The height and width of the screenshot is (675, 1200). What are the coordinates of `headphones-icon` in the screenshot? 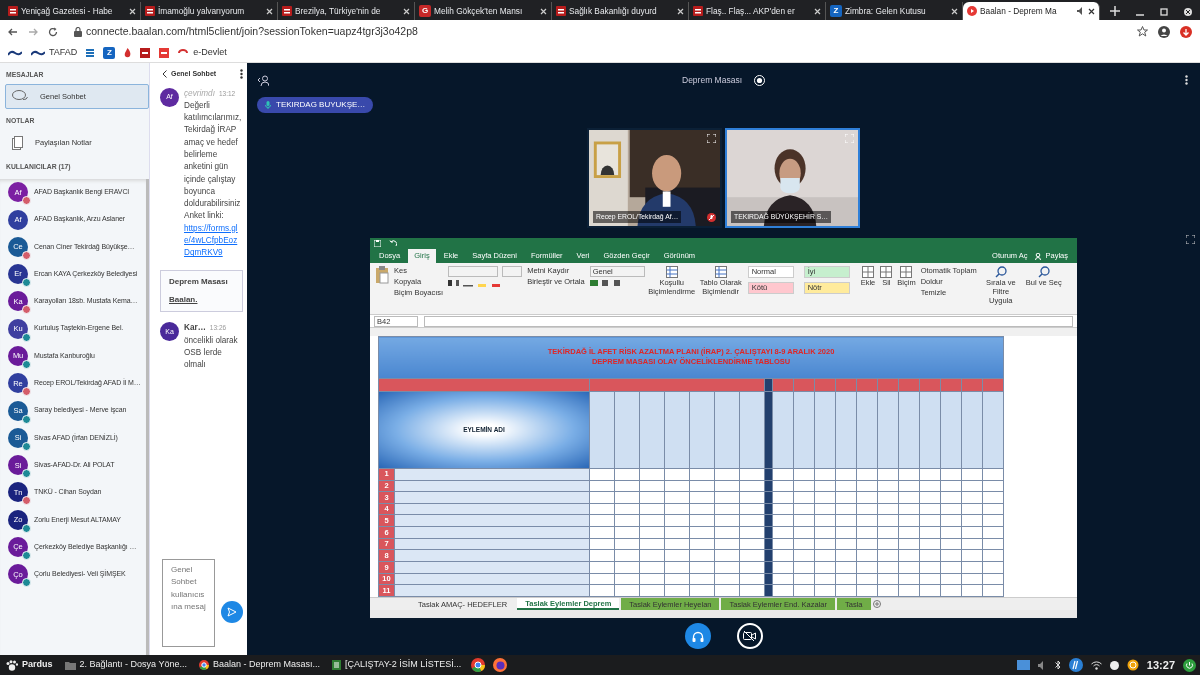 It's located at (697, 636).